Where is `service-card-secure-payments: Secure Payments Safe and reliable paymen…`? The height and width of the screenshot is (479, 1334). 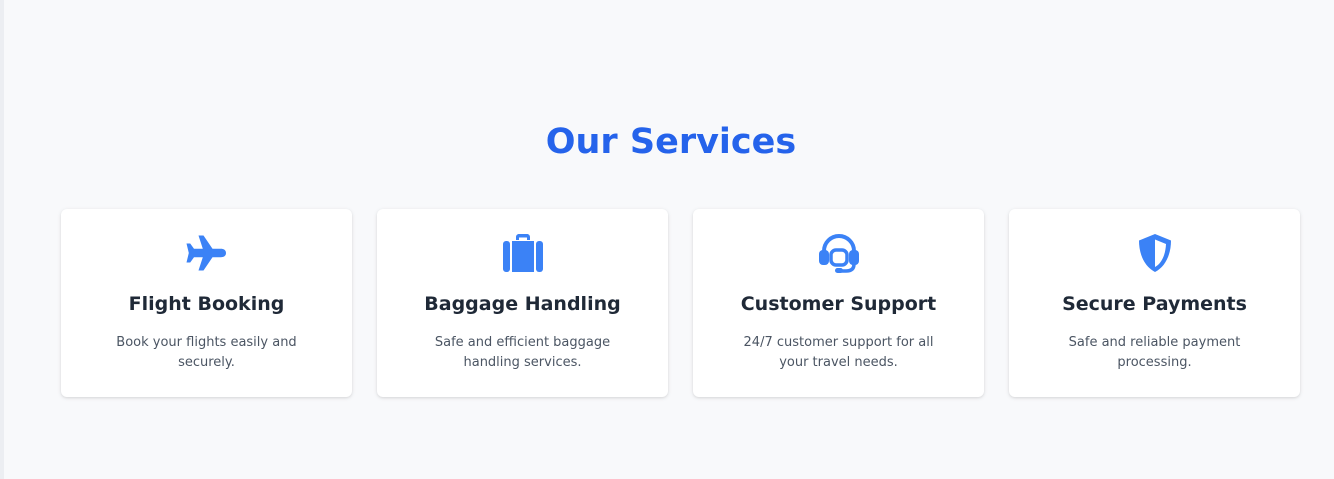 service-card-secure-payments: Secure Payments Safe and reliable paymen… is located at coordinates (1154, 303).